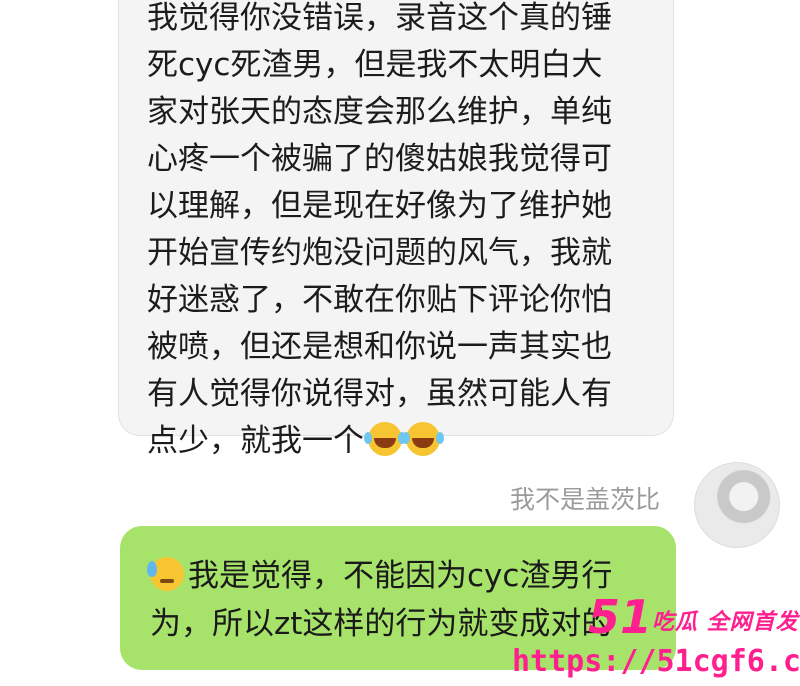 This screenshot has width=800, height=686. I want to click on watermark-brand: 51吃瓜 全网首发, so click(693, 617).